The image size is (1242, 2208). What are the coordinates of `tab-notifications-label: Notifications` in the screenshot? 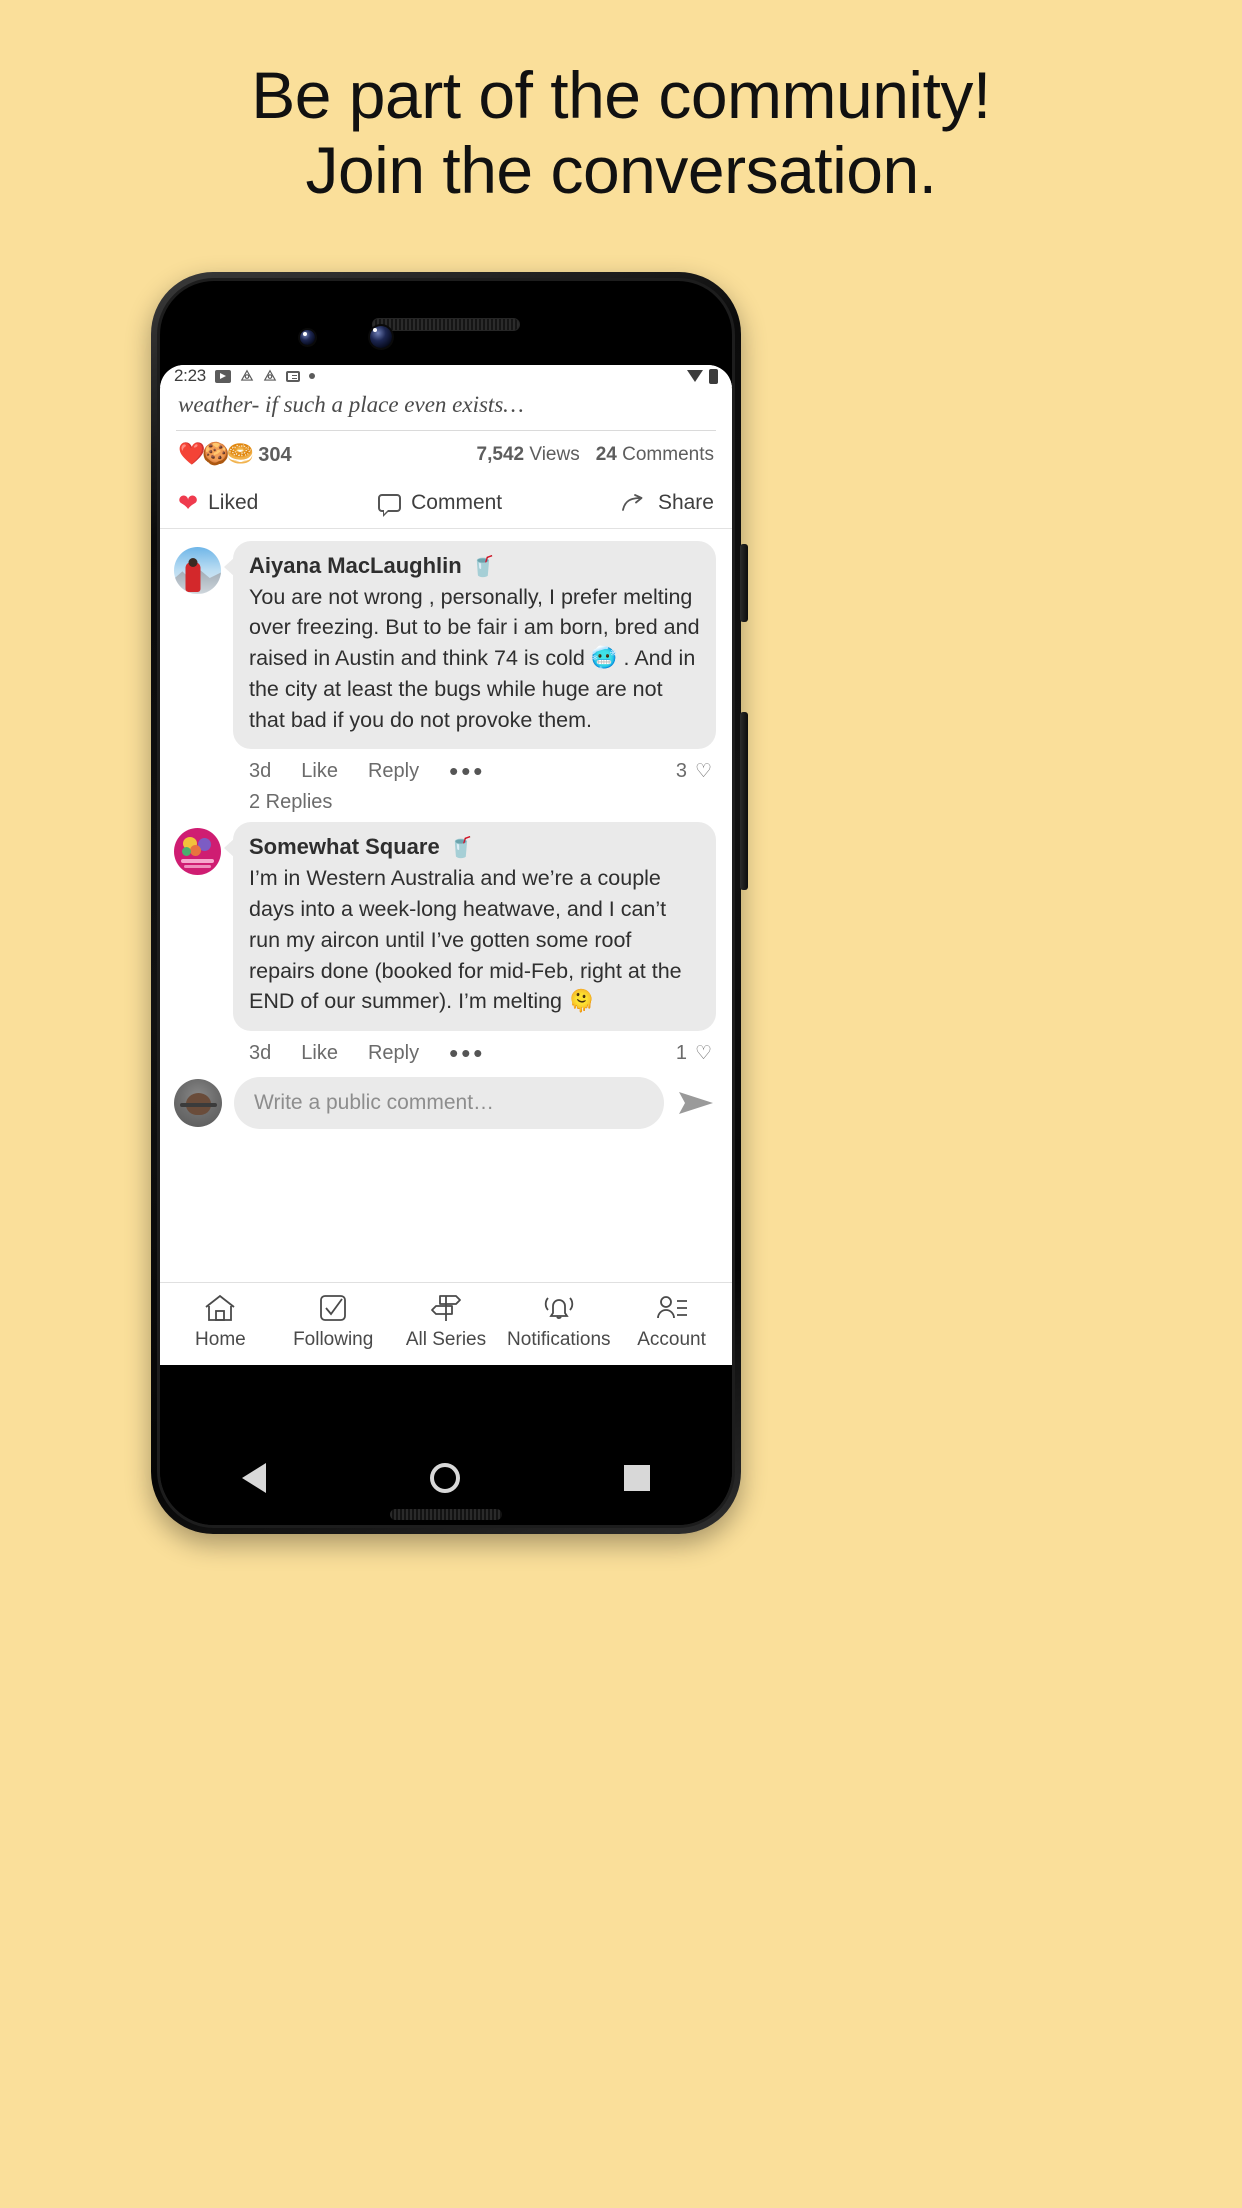 It's located at (559, 1339).